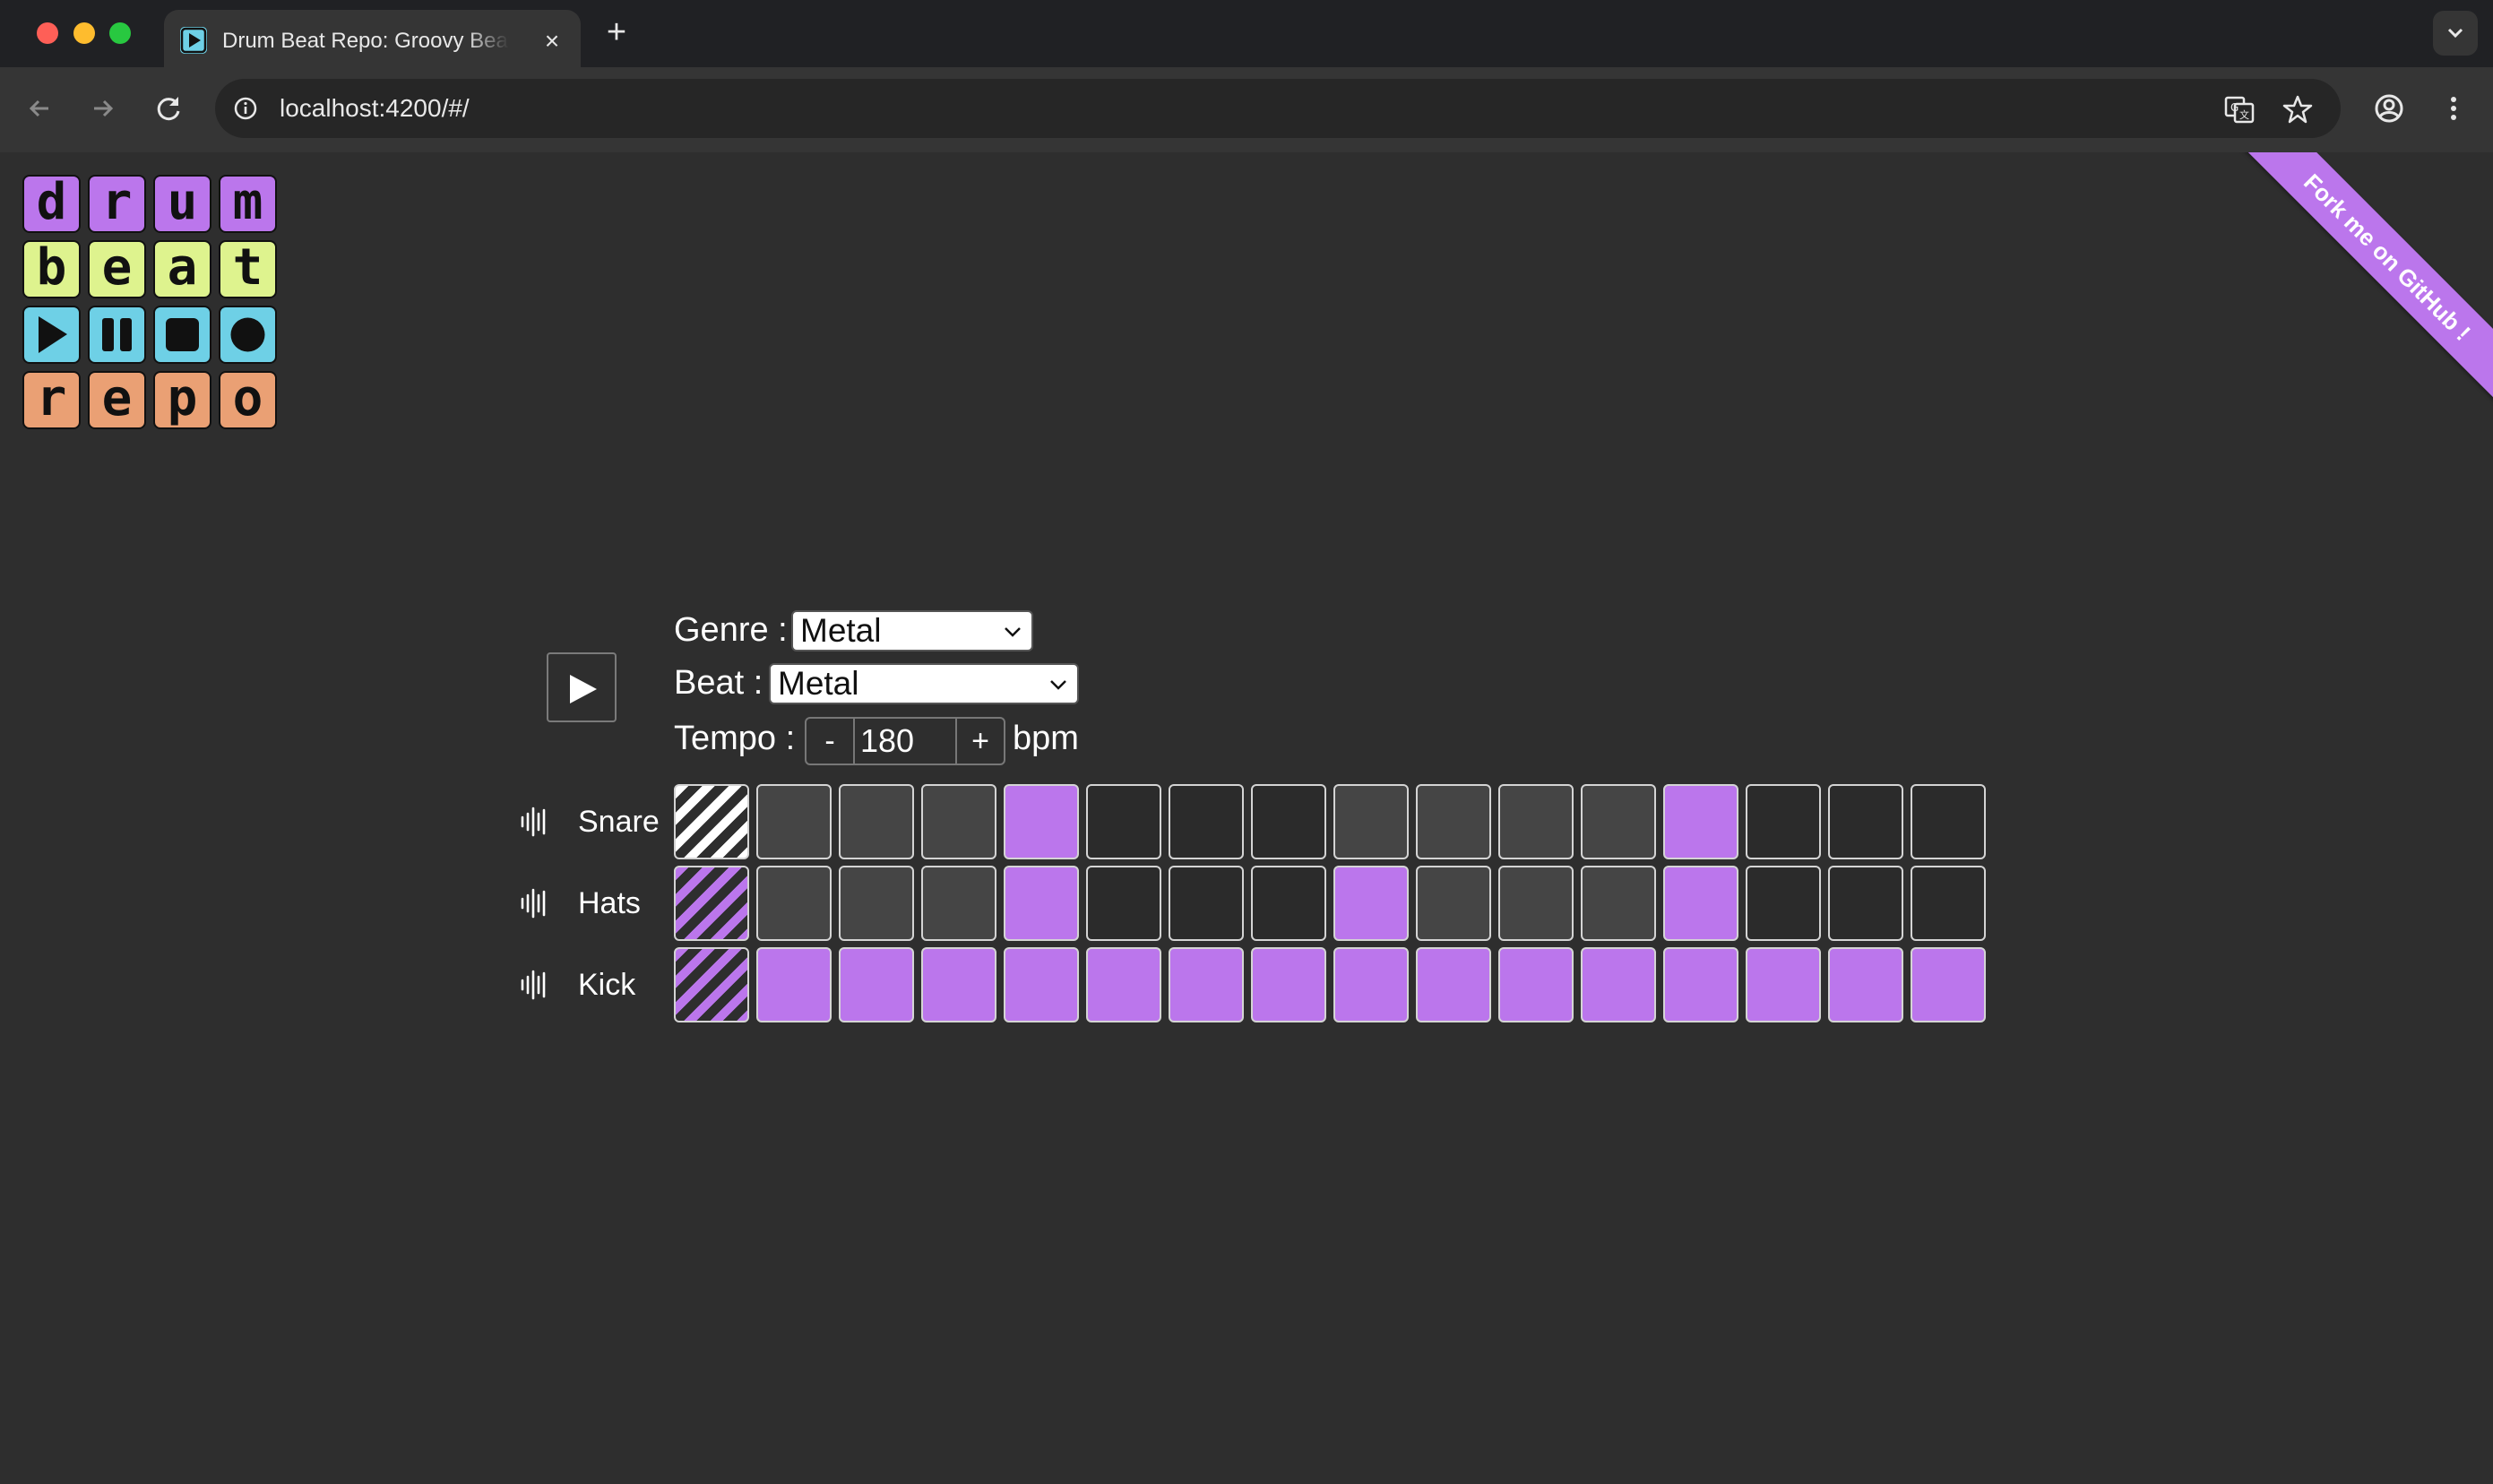 Image resolution: width=2493 pixels, height=1484 pixels. I want to click on tab-close-icon: ×, so click(552, 41).